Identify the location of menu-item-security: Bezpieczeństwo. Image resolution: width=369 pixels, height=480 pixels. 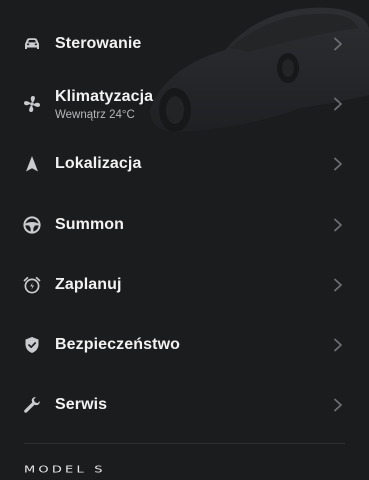
(184, 345).